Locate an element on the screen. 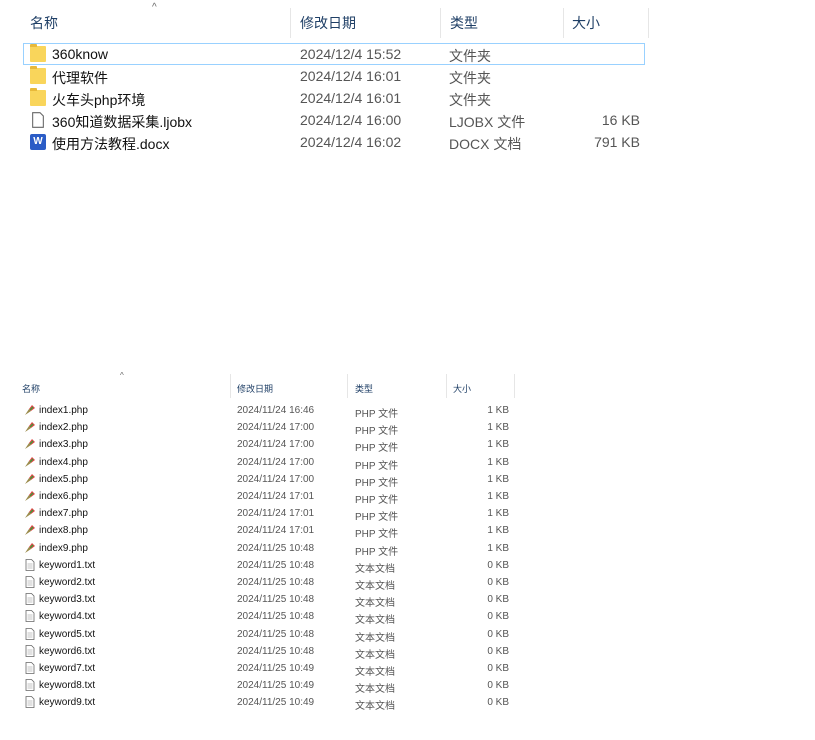  file-row: index7.php 2024/11/24 17:01 PHP 文件 1 KB is located at coordinates (269, 514).